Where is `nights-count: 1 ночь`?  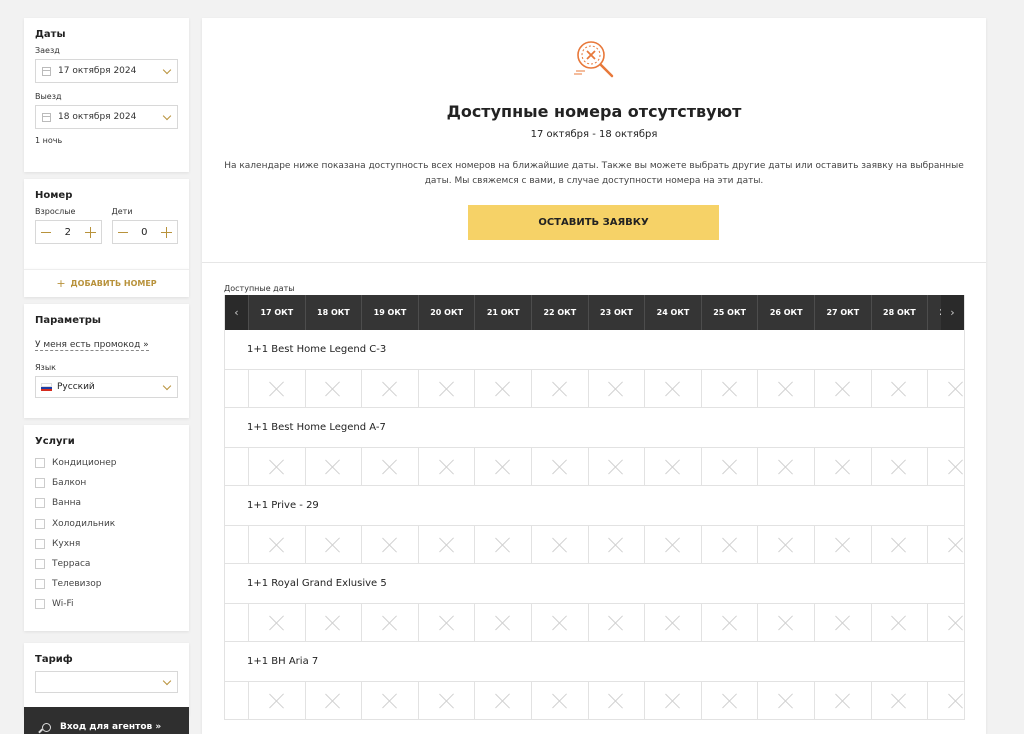 nights-count: 1 ночь is located at coordinates (49, 140).